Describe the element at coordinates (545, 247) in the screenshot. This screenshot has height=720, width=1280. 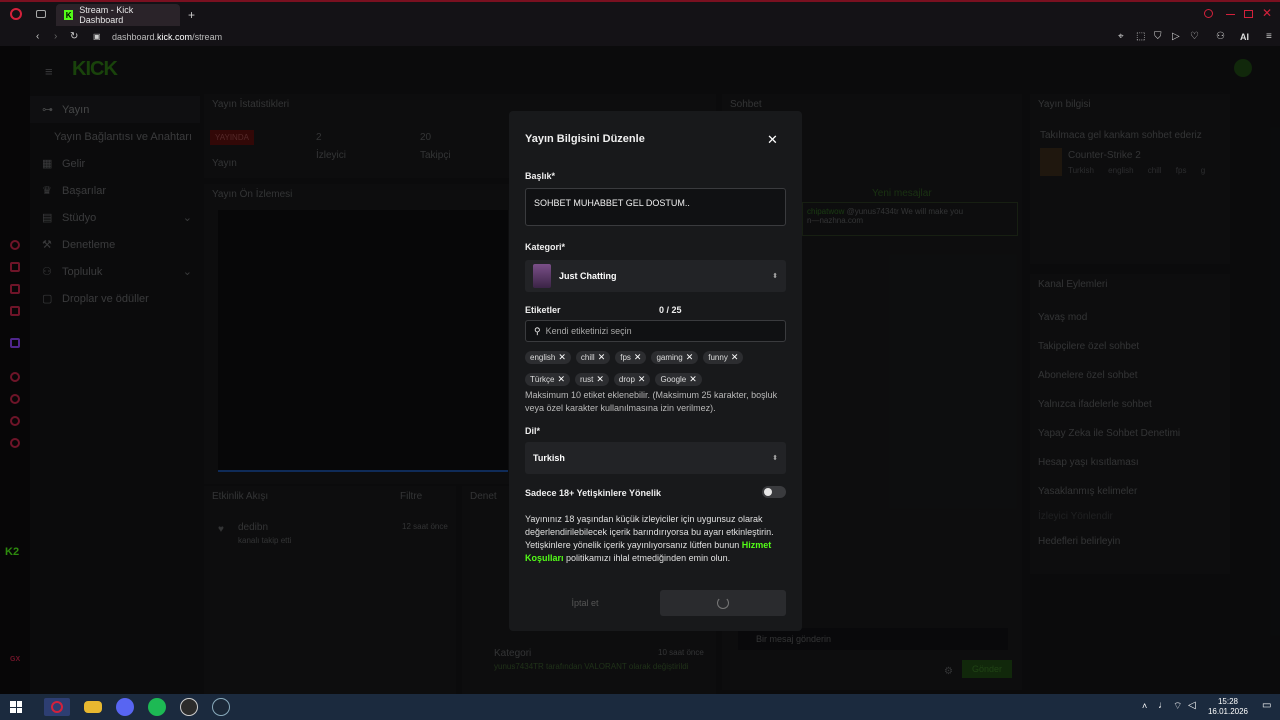
I see `category-label: Kategori*` at that location.